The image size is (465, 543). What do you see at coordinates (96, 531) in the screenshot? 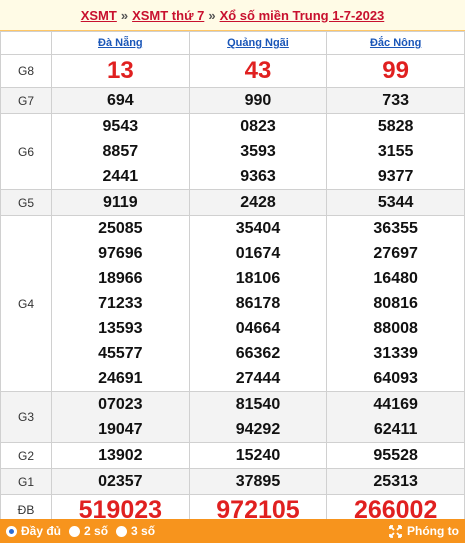
I see `digit-option-label: 2 số` at bounding box center [96, 531].